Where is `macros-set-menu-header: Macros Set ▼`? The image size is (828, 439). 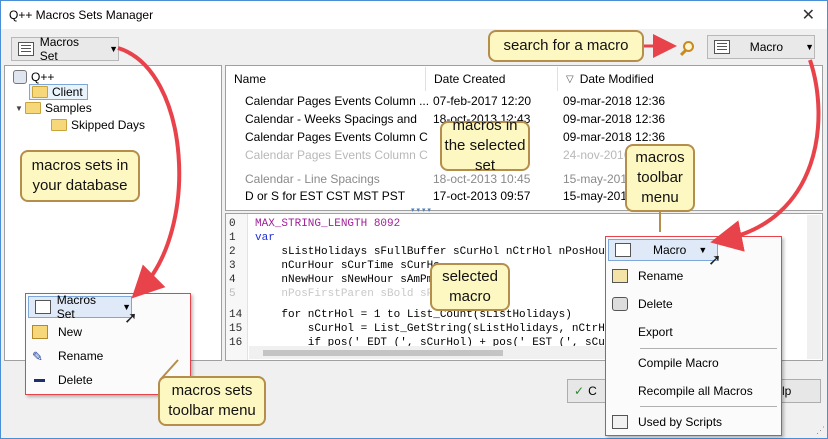 macros-set-menu-header: Macros Set ▼ is located at coordinates (80, 307).